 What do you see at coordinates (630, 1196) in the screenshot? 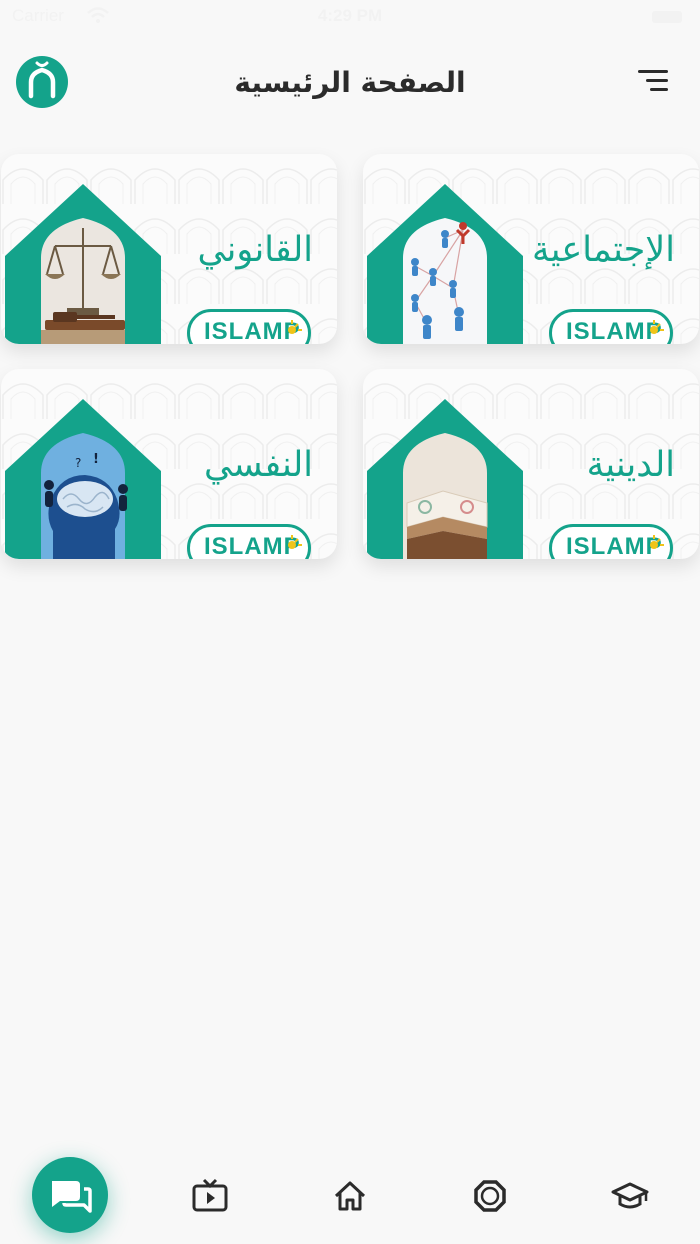
I see `graduation-cap-icon` at bounding box center [630, 1196].